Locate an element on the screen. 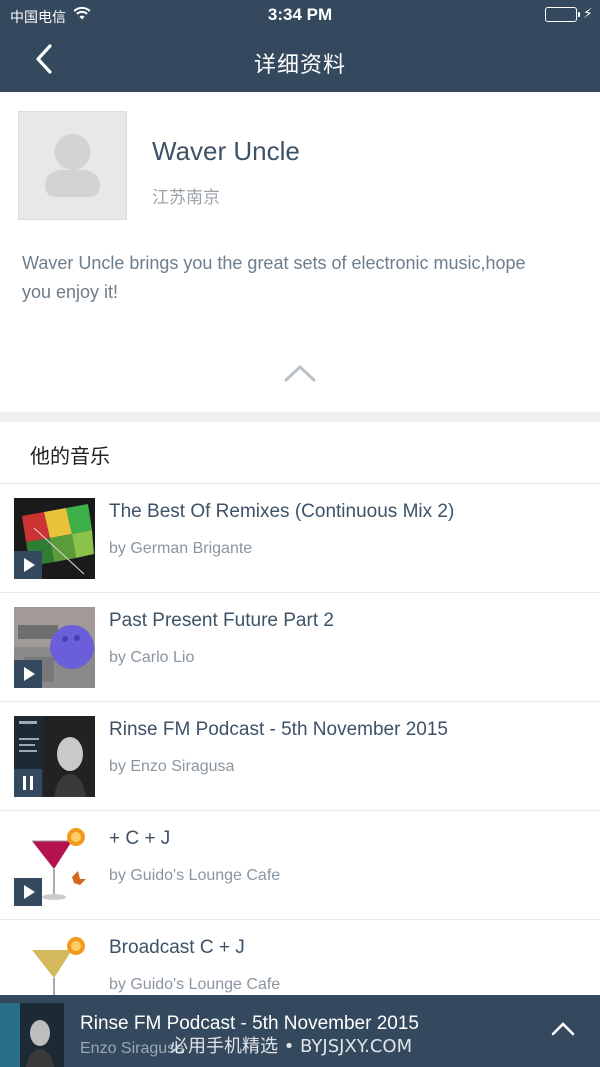 The image size is (600, 1067). section-title: 他的音乐 is located at coordinates (70, 456).